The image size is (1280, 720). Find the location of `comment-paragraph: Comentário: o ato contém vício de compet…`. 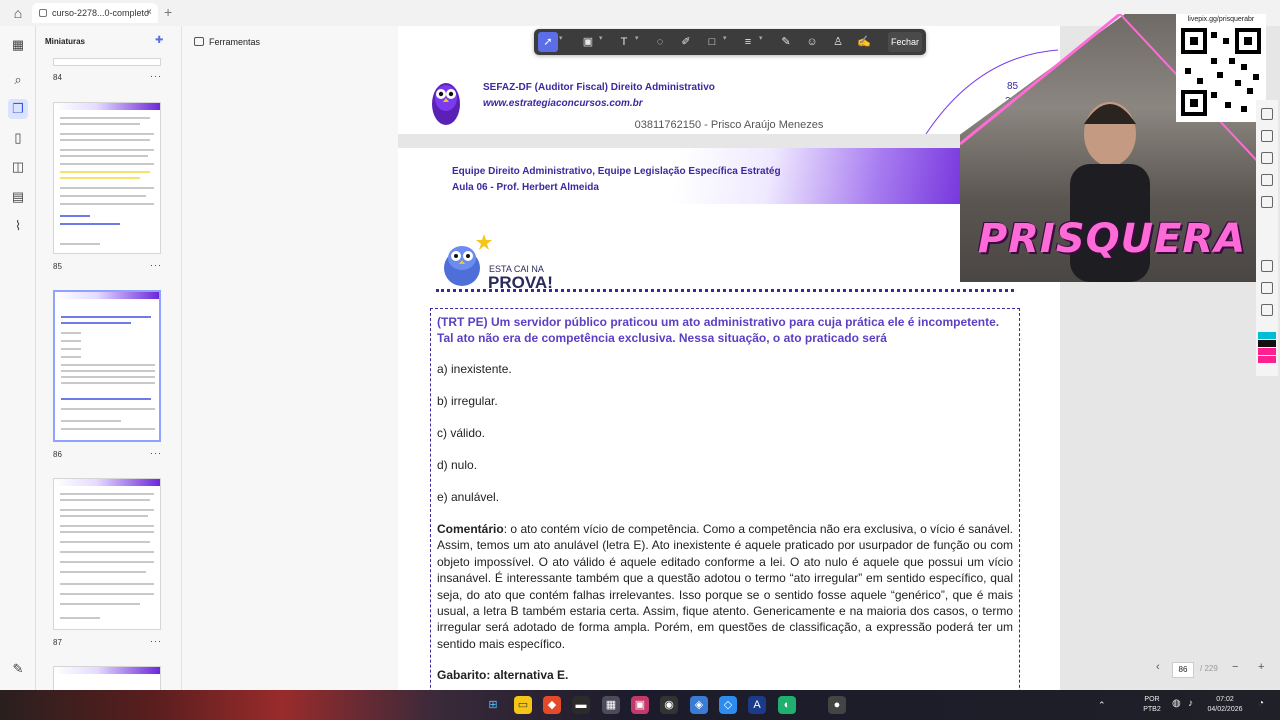

comment-paragraph: Comentário: o ato contém vício de compet… is located at coordinates (725, 586).